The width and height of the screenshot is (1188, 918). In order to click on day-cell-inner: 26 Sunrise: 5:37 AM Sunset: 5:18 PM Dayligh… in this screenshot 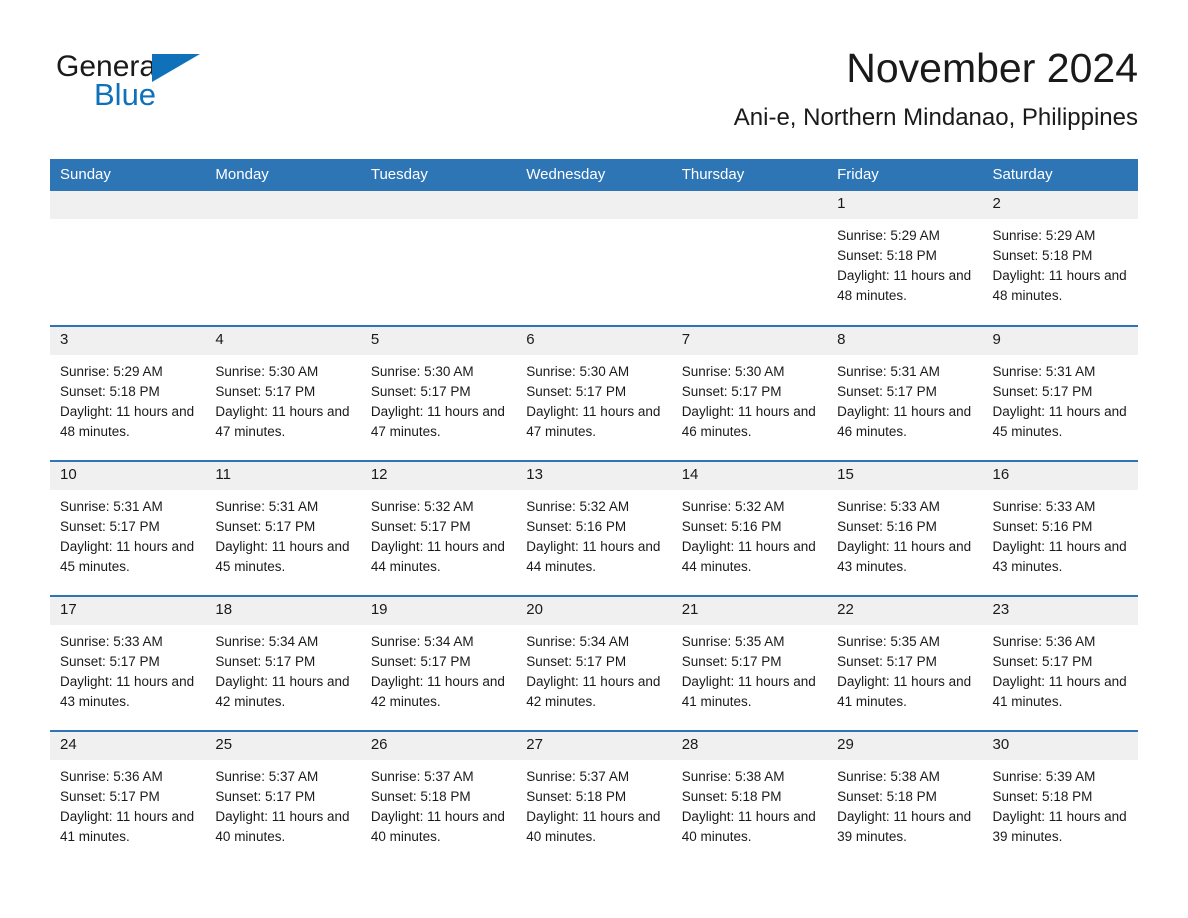, I will do `click(438, 799)`.